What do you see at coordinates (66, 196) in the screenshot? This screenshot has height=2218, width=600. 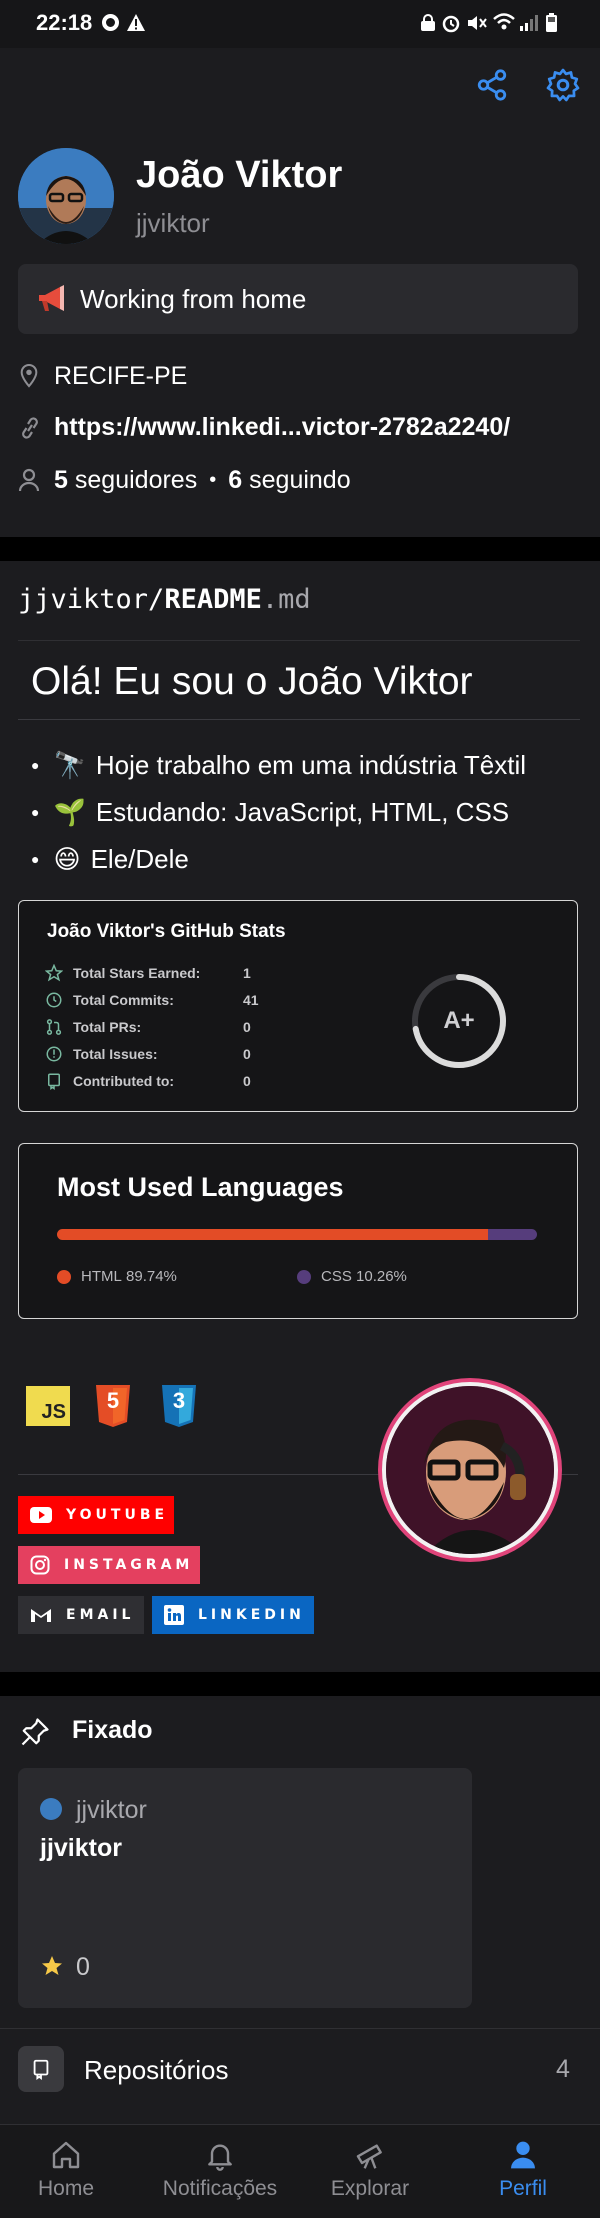 I see `profile-avatar` at bounding box center [66, 196].